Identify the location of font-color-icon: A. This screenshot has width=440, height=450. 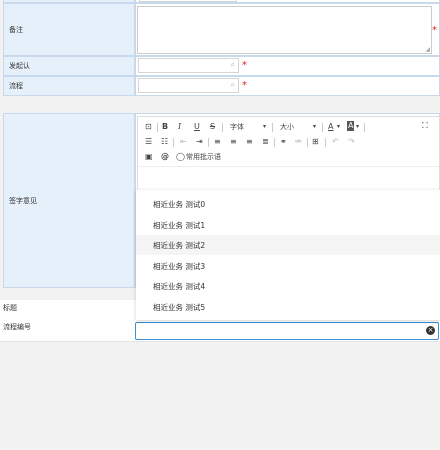
(330, 127).